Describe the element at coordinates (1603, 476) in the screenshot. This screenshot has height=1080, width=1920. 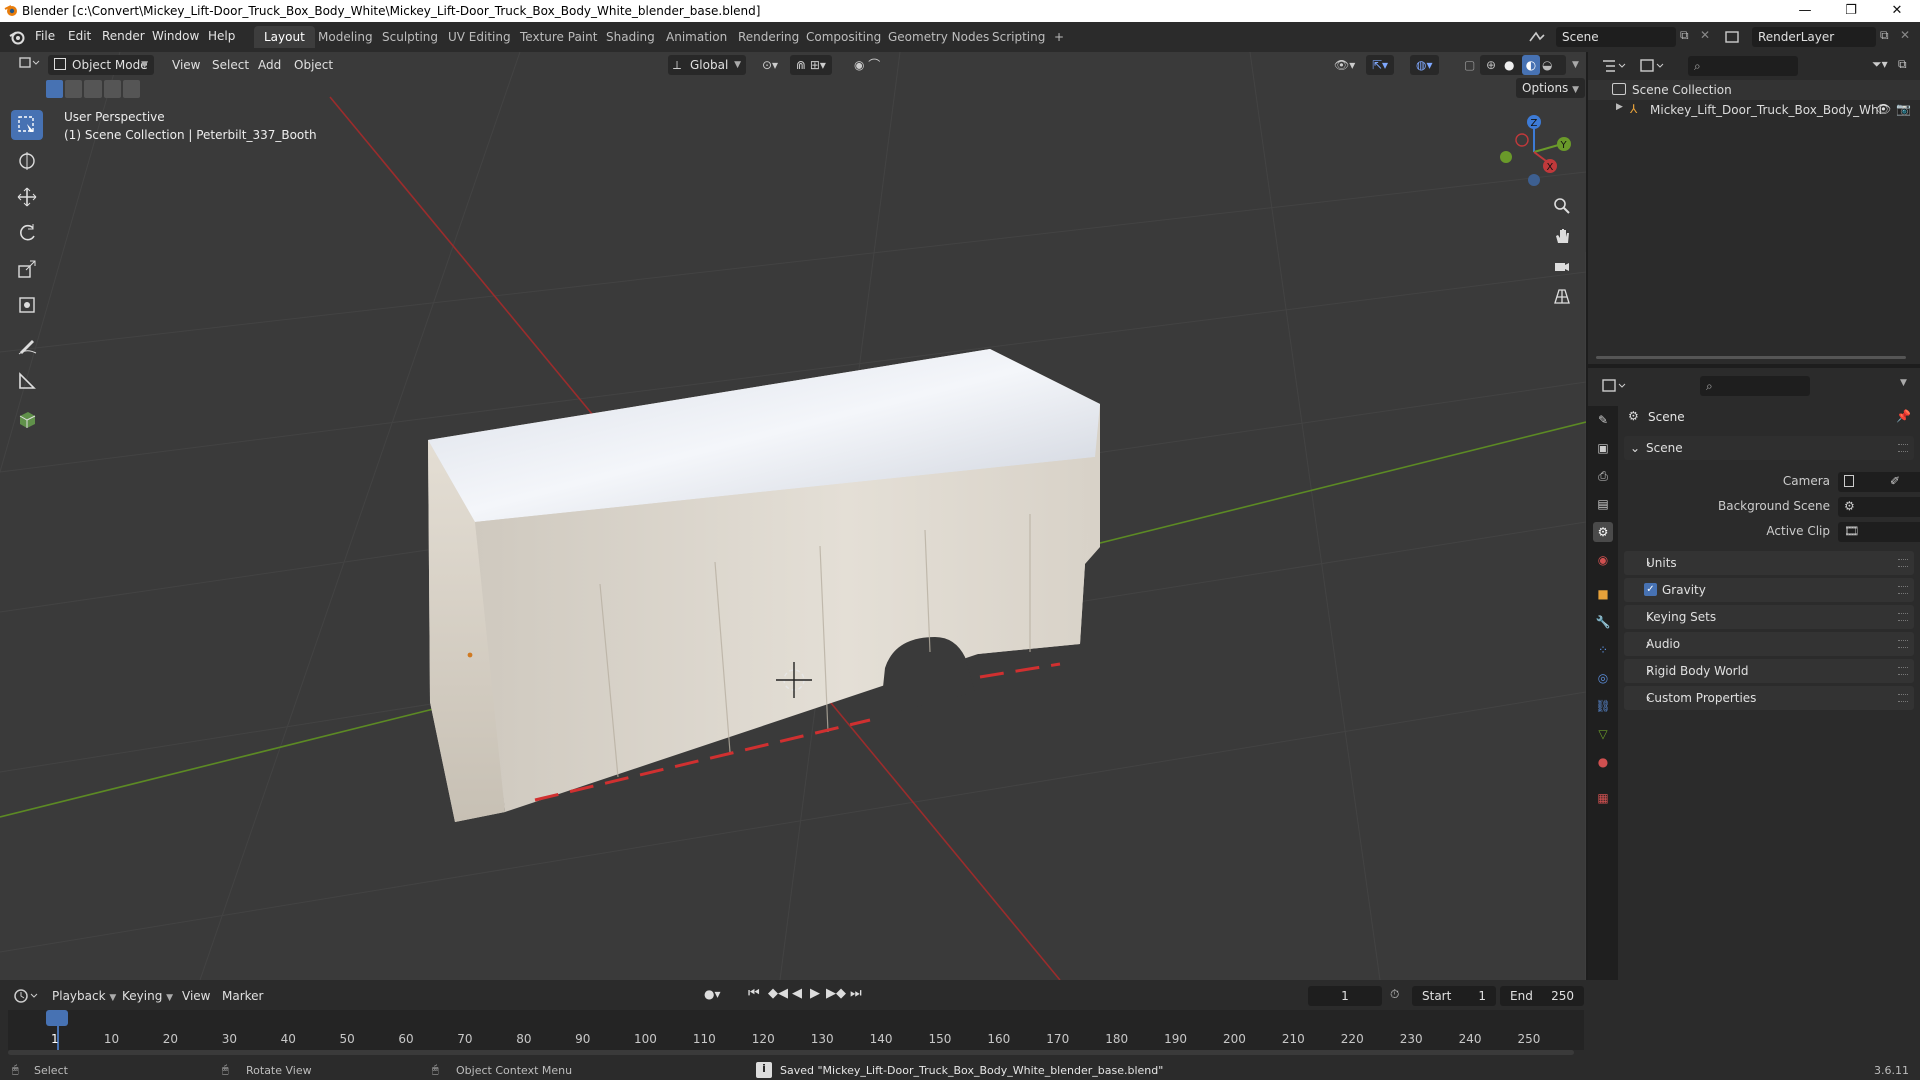
I see `output-tab-icon: ⎙` at that location.